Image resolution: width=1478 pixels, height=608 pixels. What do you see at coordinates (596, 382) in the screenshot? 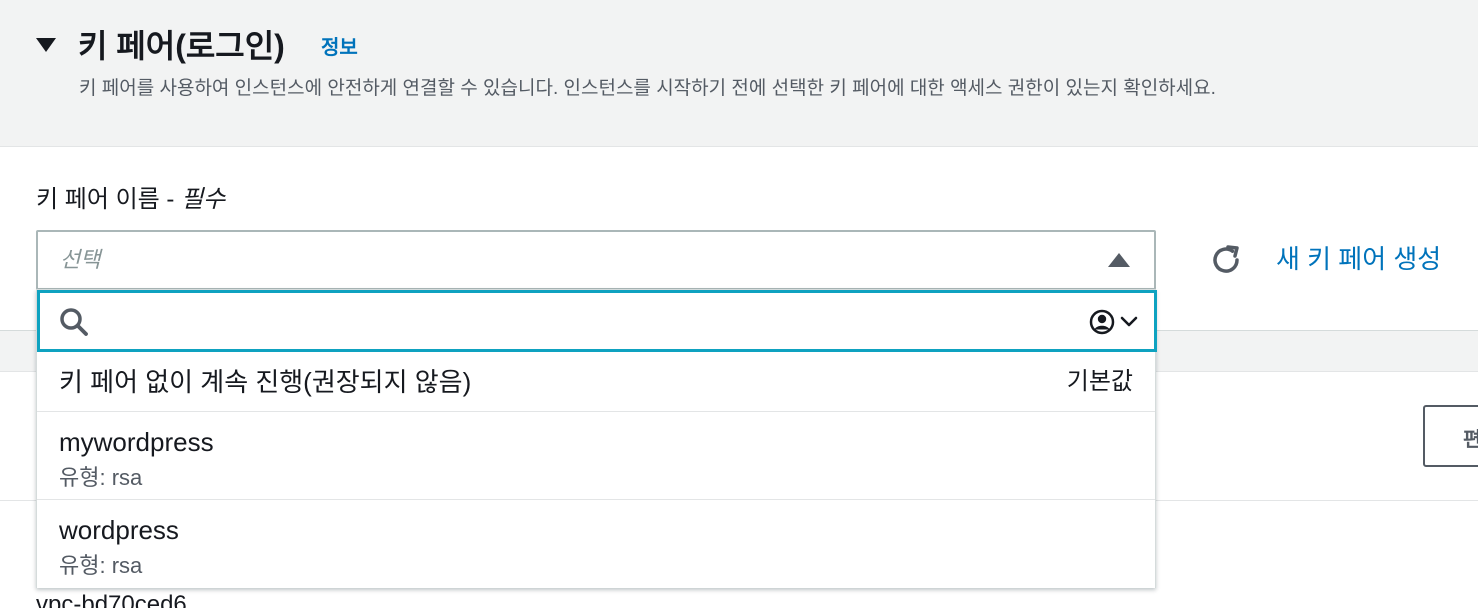
I see `option-no-key-pair: 키 페어 없이 계속 진행(권장되지 않음) 기본값` at bounding box center [596, 382].